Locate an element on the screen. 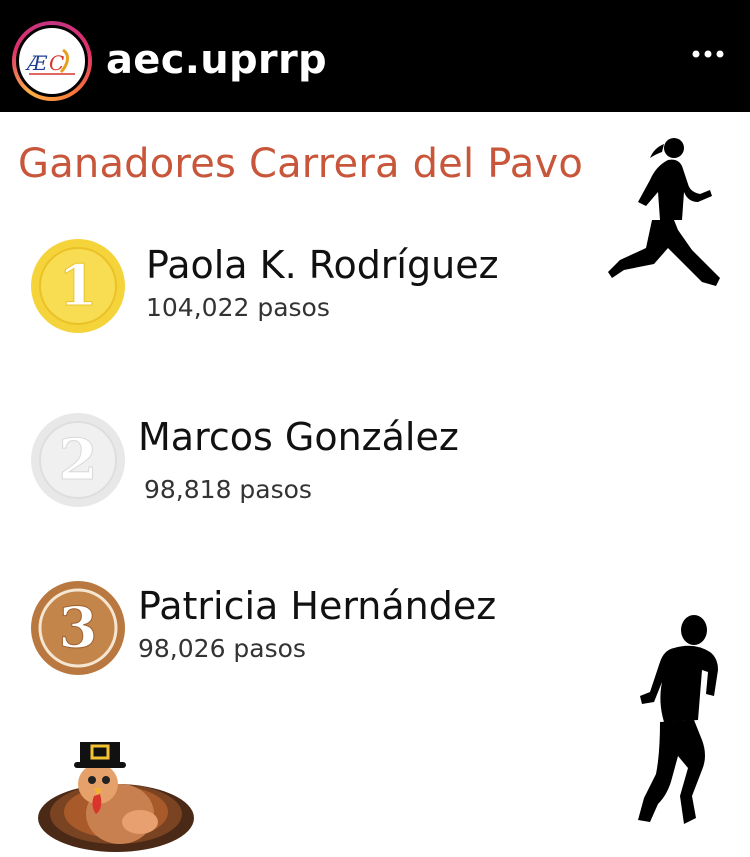 The width and height of the screenshot is (750, 857). aec-logo-icon: Æ C is located at coordinates (52, 61).